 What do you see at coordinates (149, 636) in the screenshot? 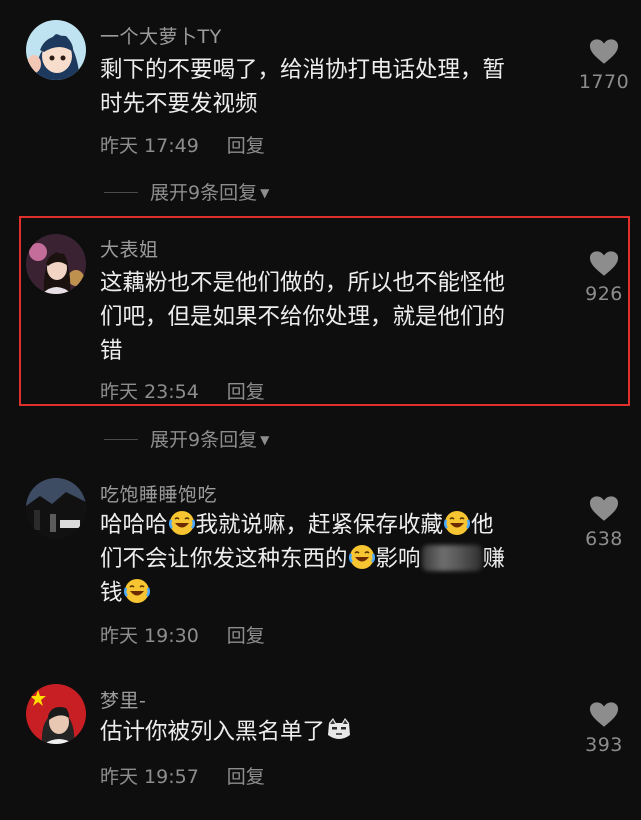
I see `timestamp: 昨天 19:30` at bounding box center [149, 636].